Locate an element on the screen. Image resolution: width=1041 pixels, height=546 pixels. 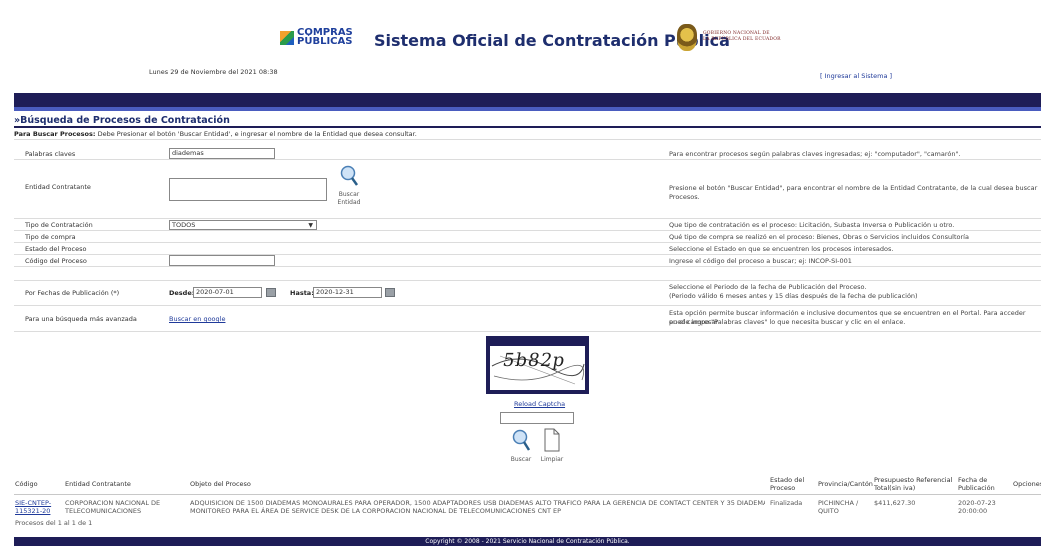
pagination-info: Procesos del 1 al 1 de 1 is located at coordinates (54, 523).